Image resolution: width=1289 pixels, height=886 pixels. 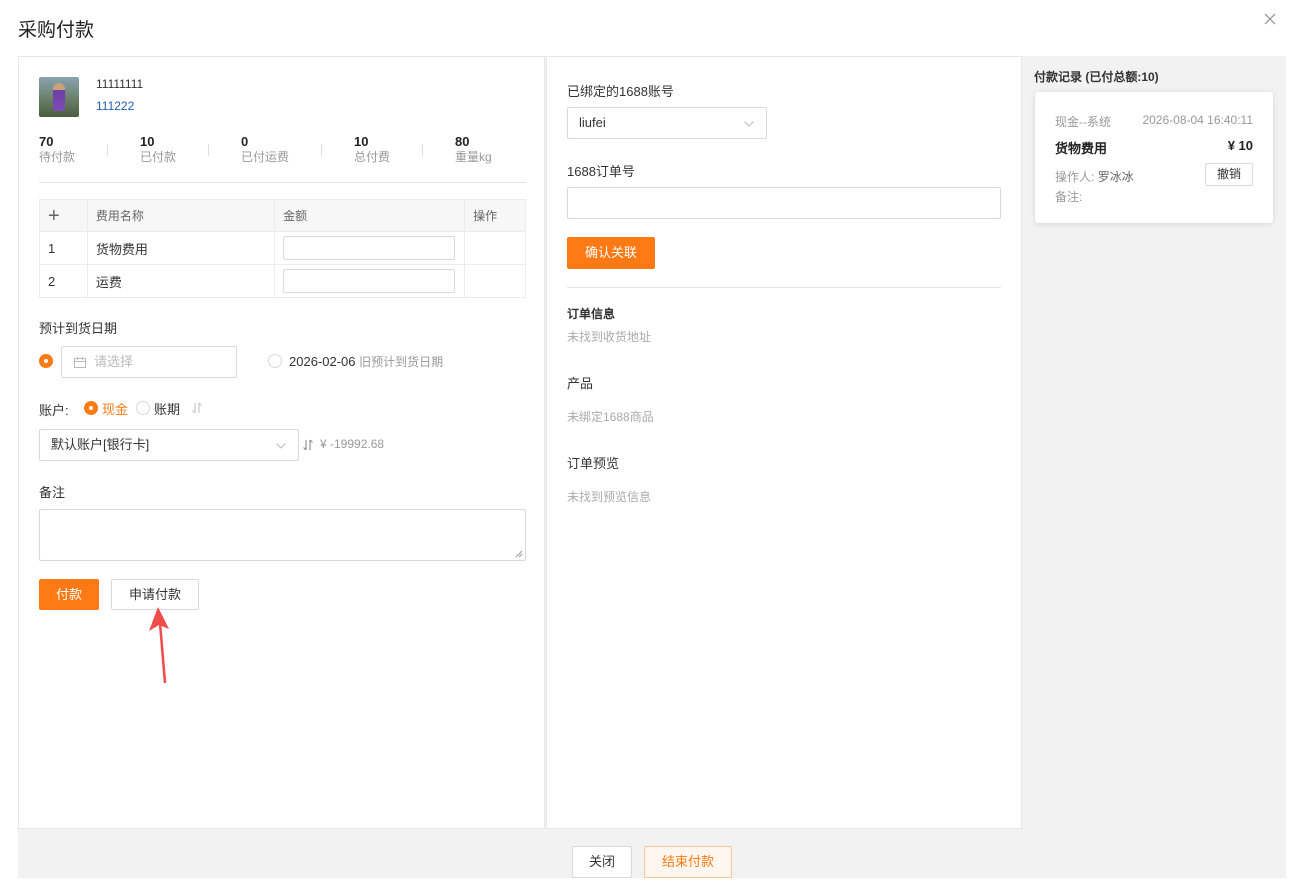 I want to click on stat-value: 70, so click(x=46, y=141).